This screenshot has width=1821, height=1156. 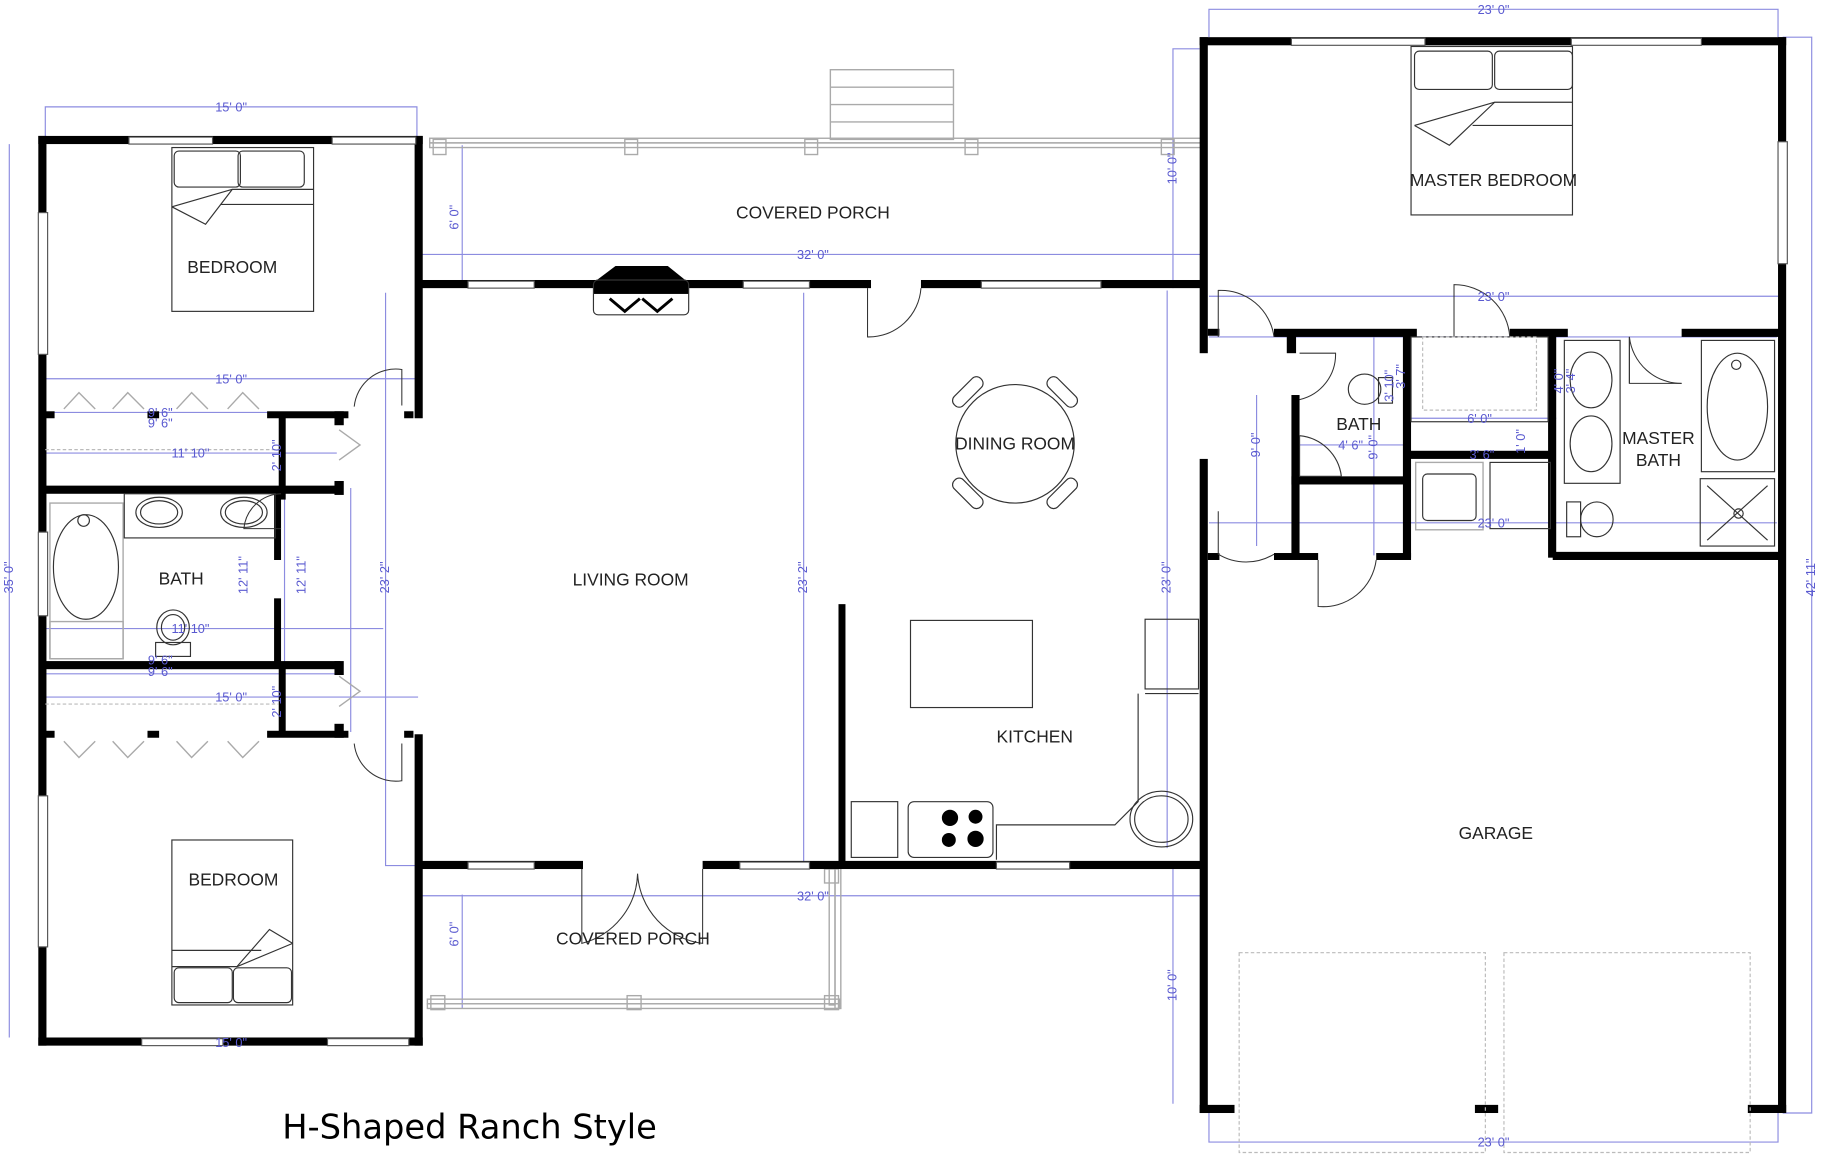 What do you see at coordinates (454, 934) in the screenshot?
I see `dim-porch-bottom-depth: 6' 0"` at bounding box center [454, 934].